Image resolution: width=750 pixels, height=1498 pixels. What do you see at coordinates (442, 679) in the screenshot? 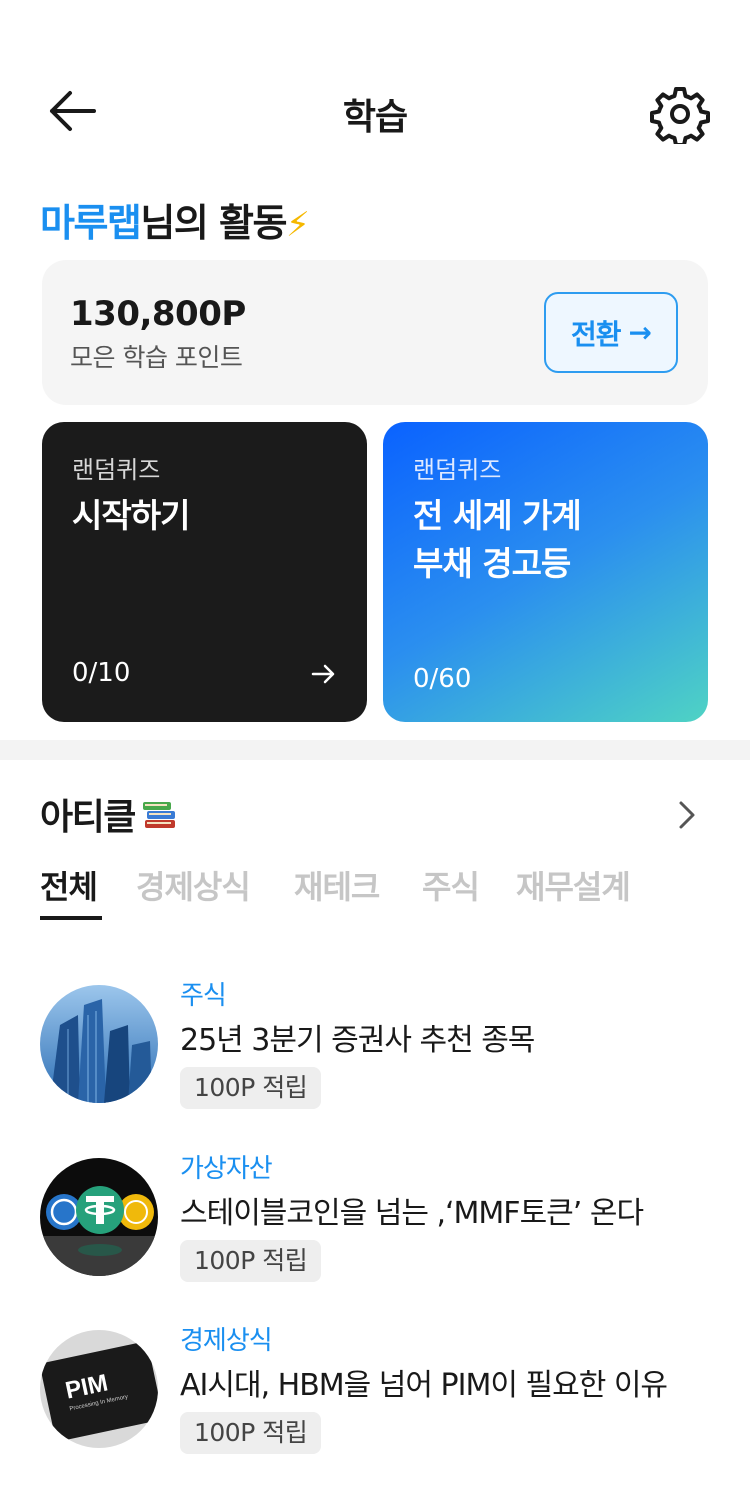
I see `quiz-progress: 0/60` at bounding box center [442, 679].